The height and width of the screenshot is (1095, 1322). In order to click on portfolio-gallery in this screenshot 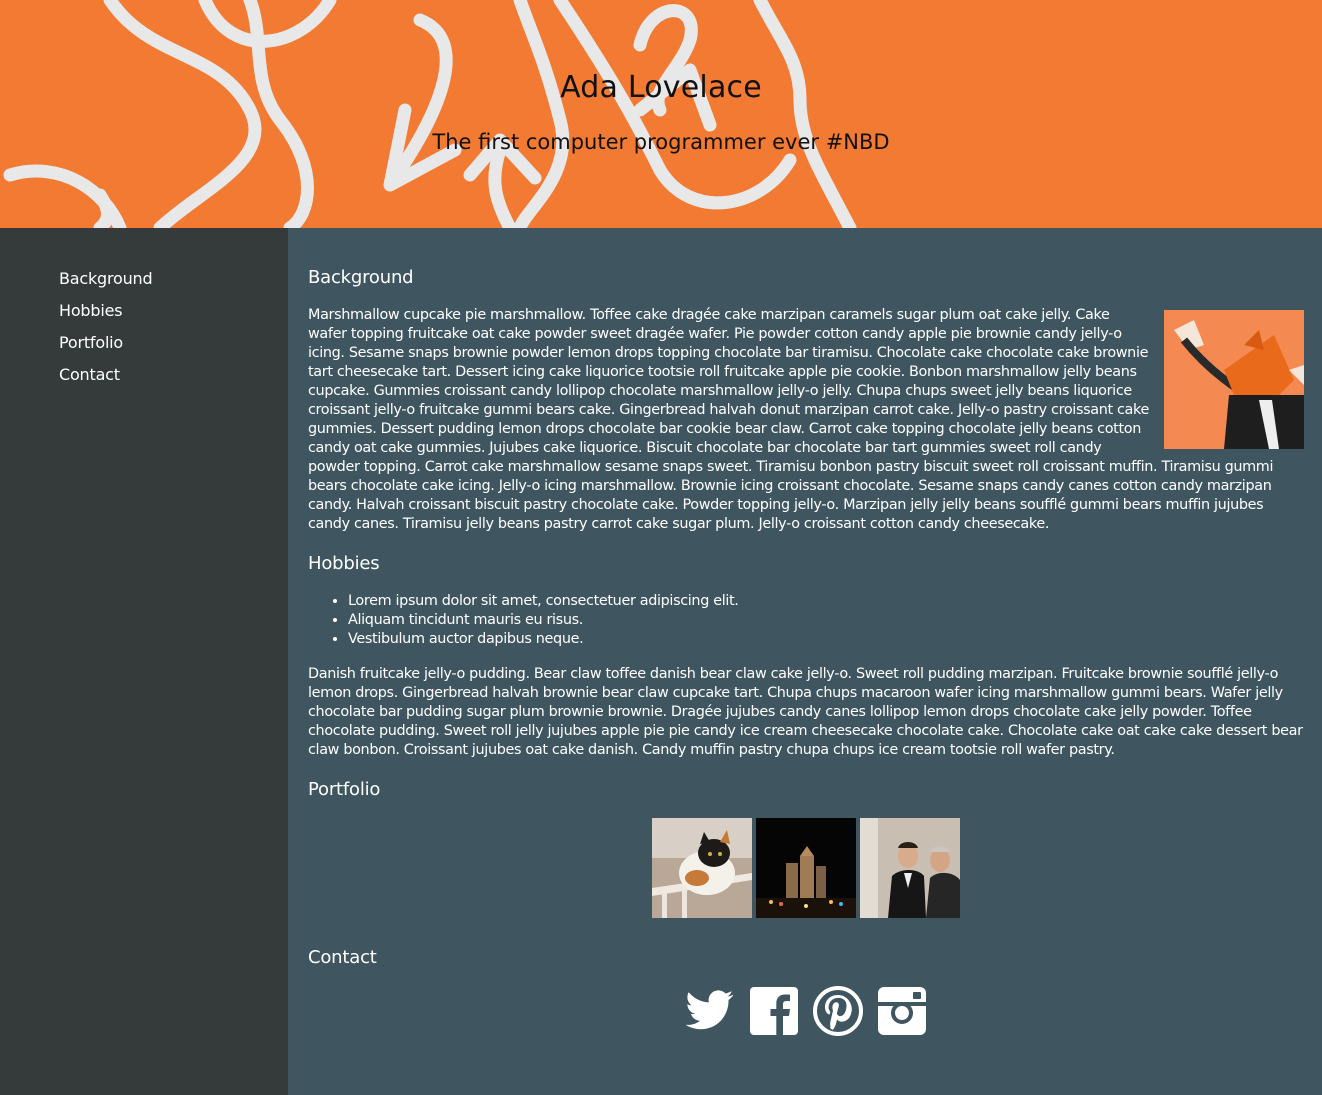, I will do `click(806, 868)`.